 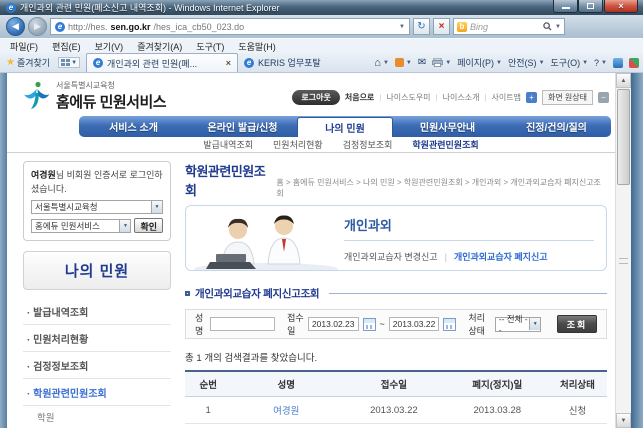 I want to click on forward-button: ▶, so click(x=37, y=26).